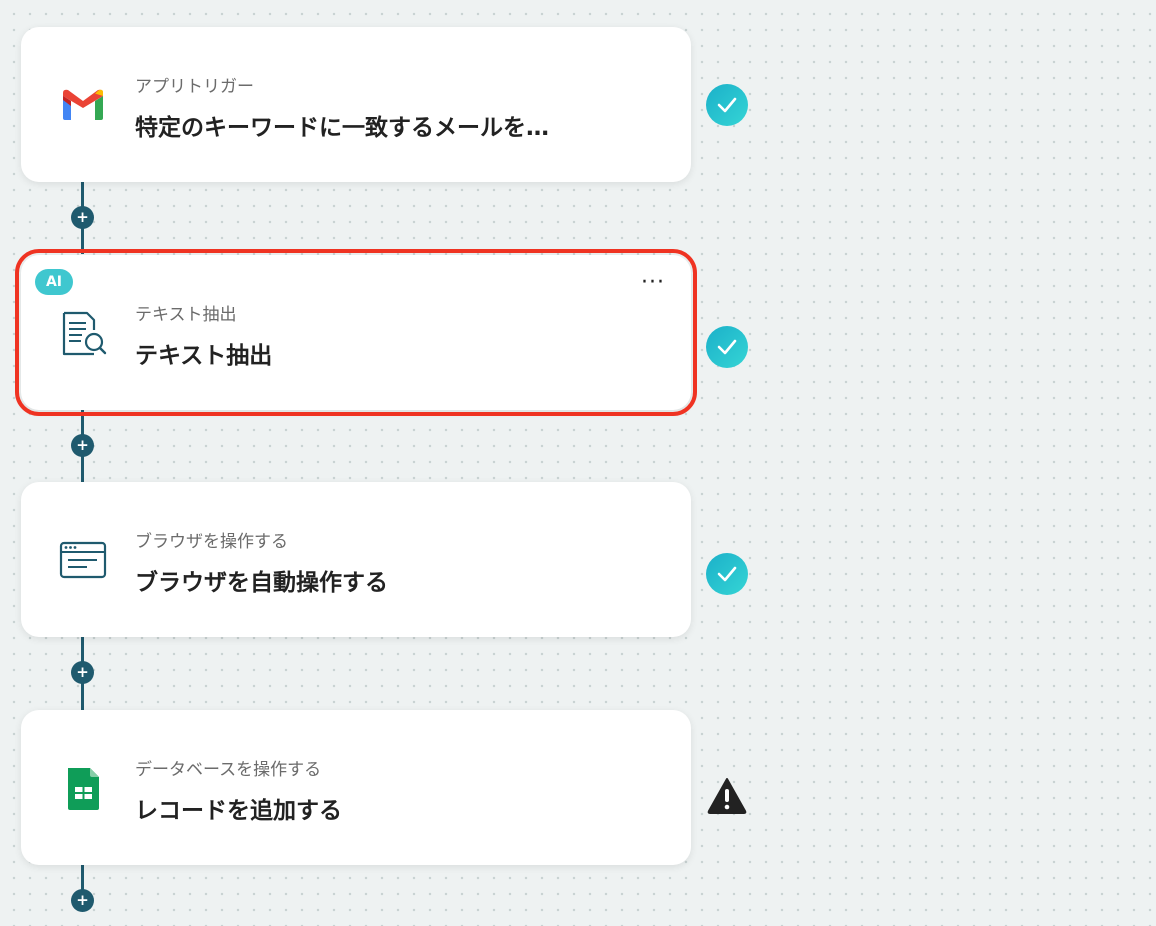  Describe the element at coordinates (54, 282) in the screenshot. I see `ai-badge: AI` at that location.